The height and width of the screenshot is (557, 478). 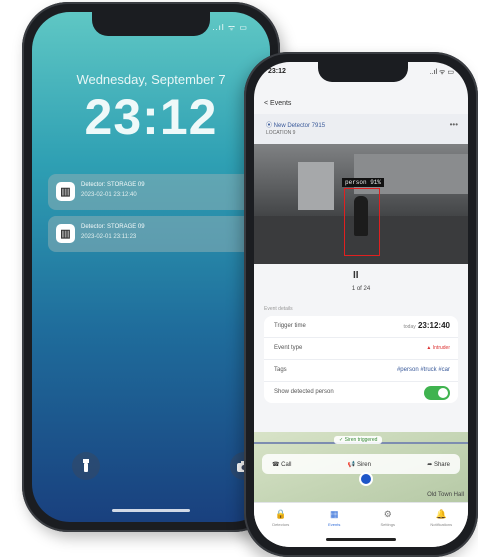 I want to click on detector-title: ⦿ New Detector 7915, so click(x=295, y=124).